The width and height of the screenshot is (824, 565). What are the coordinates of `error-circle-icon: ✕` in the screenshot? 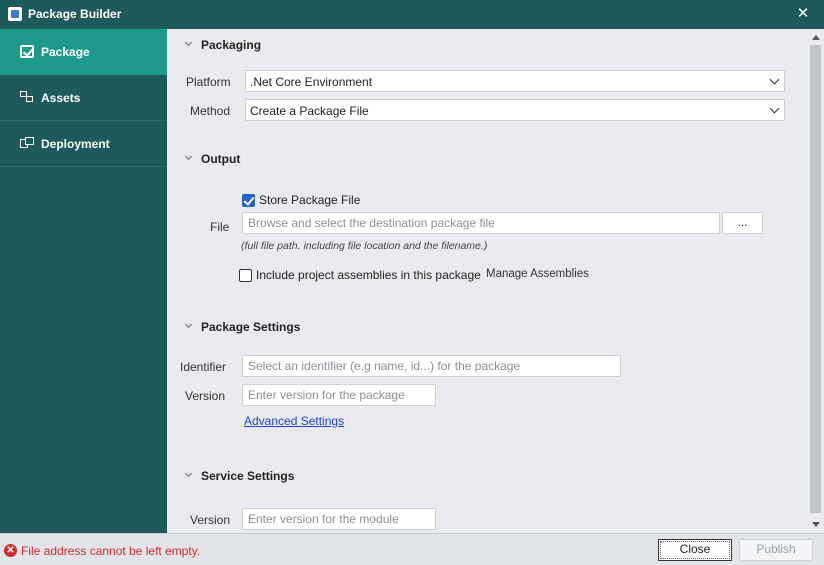 It's located at (10, 550).